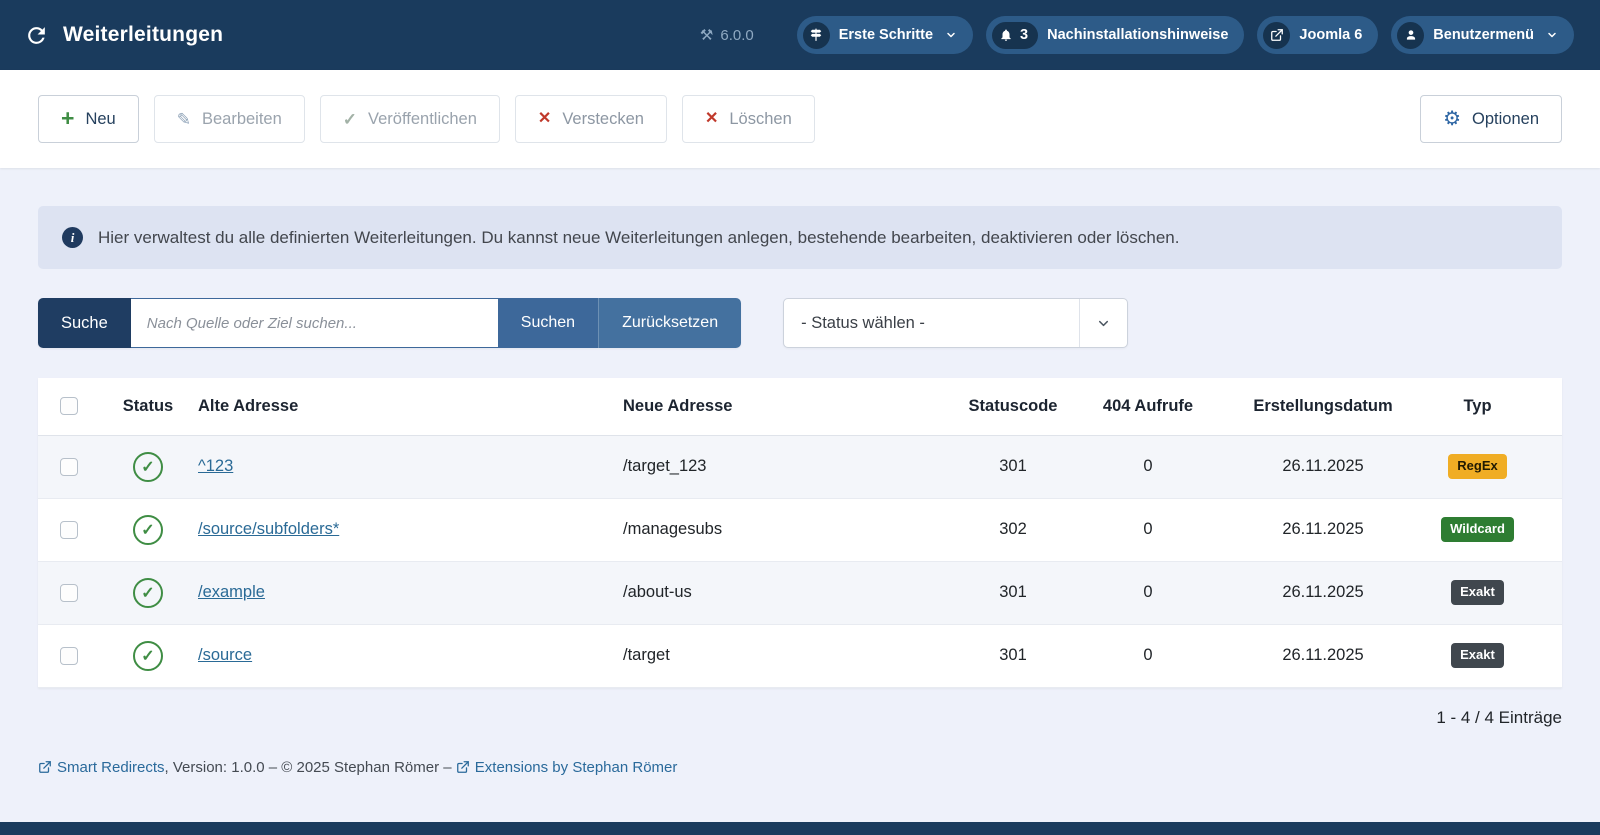  I want to click on publish-button: ✓ Veröffentlichen, so click(409, 119).